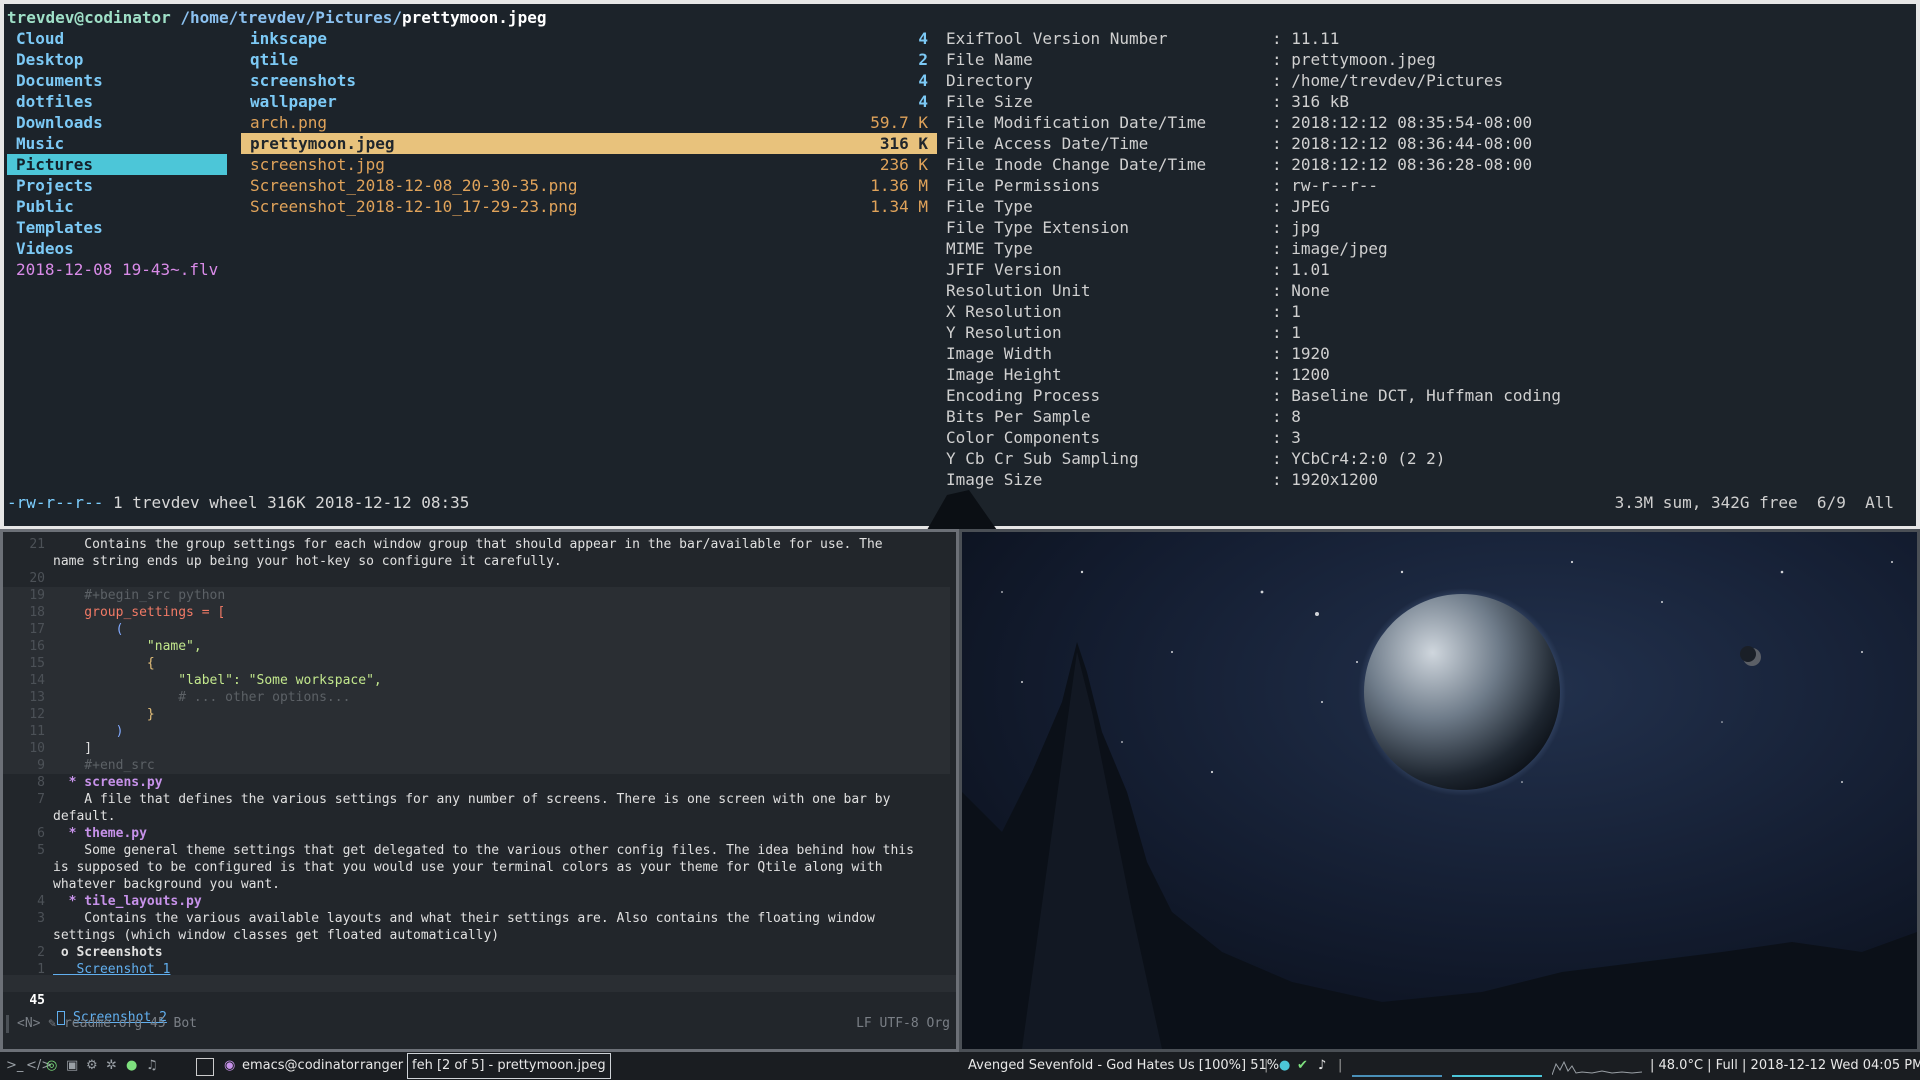  Describe the element at coordinates (291, 17) in the screenshot. I see `path-dir: /home/trevdev/Pictures/` at that location.